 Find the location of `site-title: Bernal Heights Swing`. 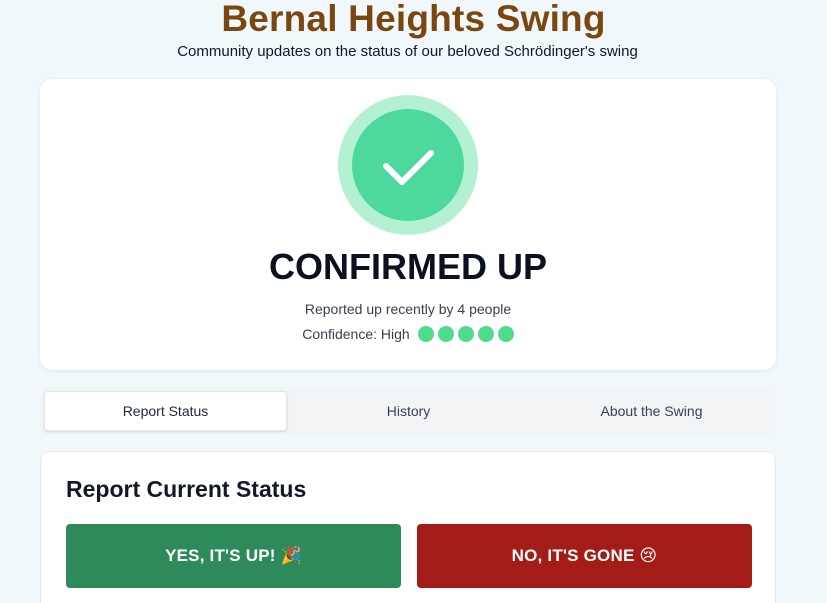

site-title: Bernal Heights Swing is located at coordinates (413, 19).